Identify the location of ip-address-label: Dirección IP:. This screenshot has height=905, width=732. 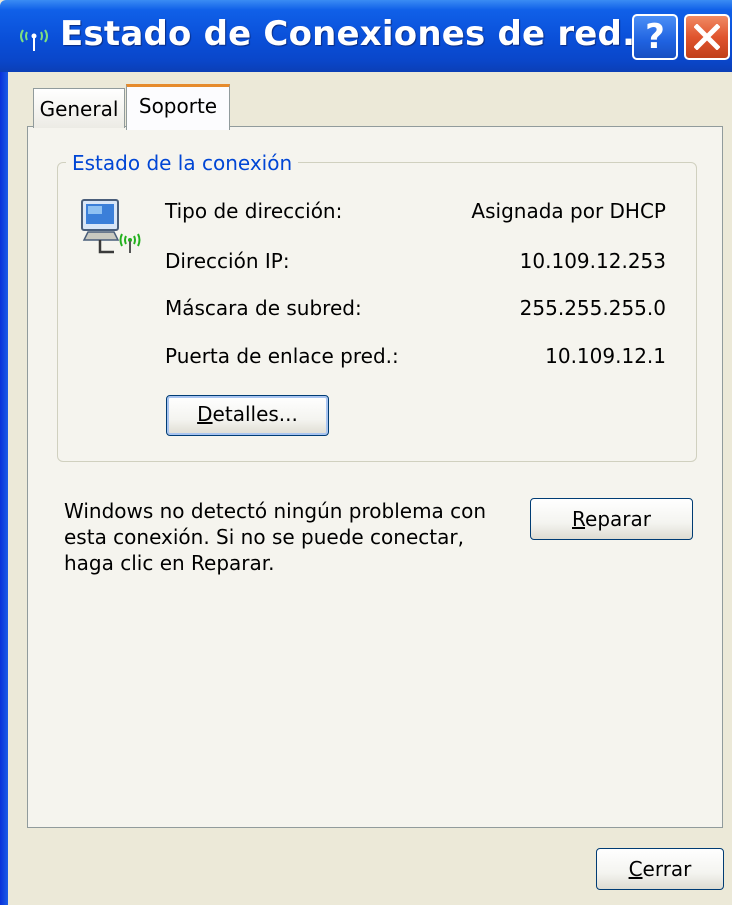
(227, 261).